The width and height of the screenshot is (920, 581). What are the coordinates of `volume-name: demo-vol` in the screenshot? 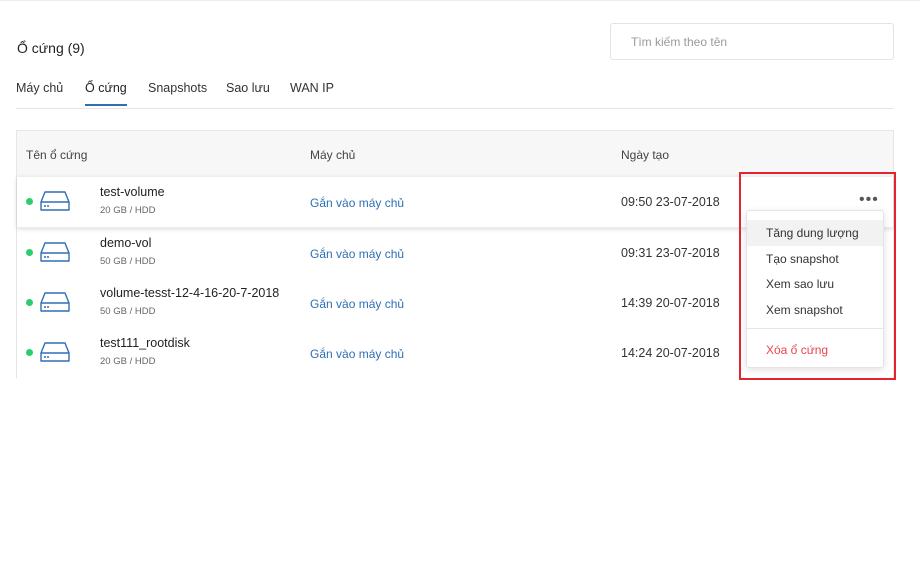 It's located at (126, 243).